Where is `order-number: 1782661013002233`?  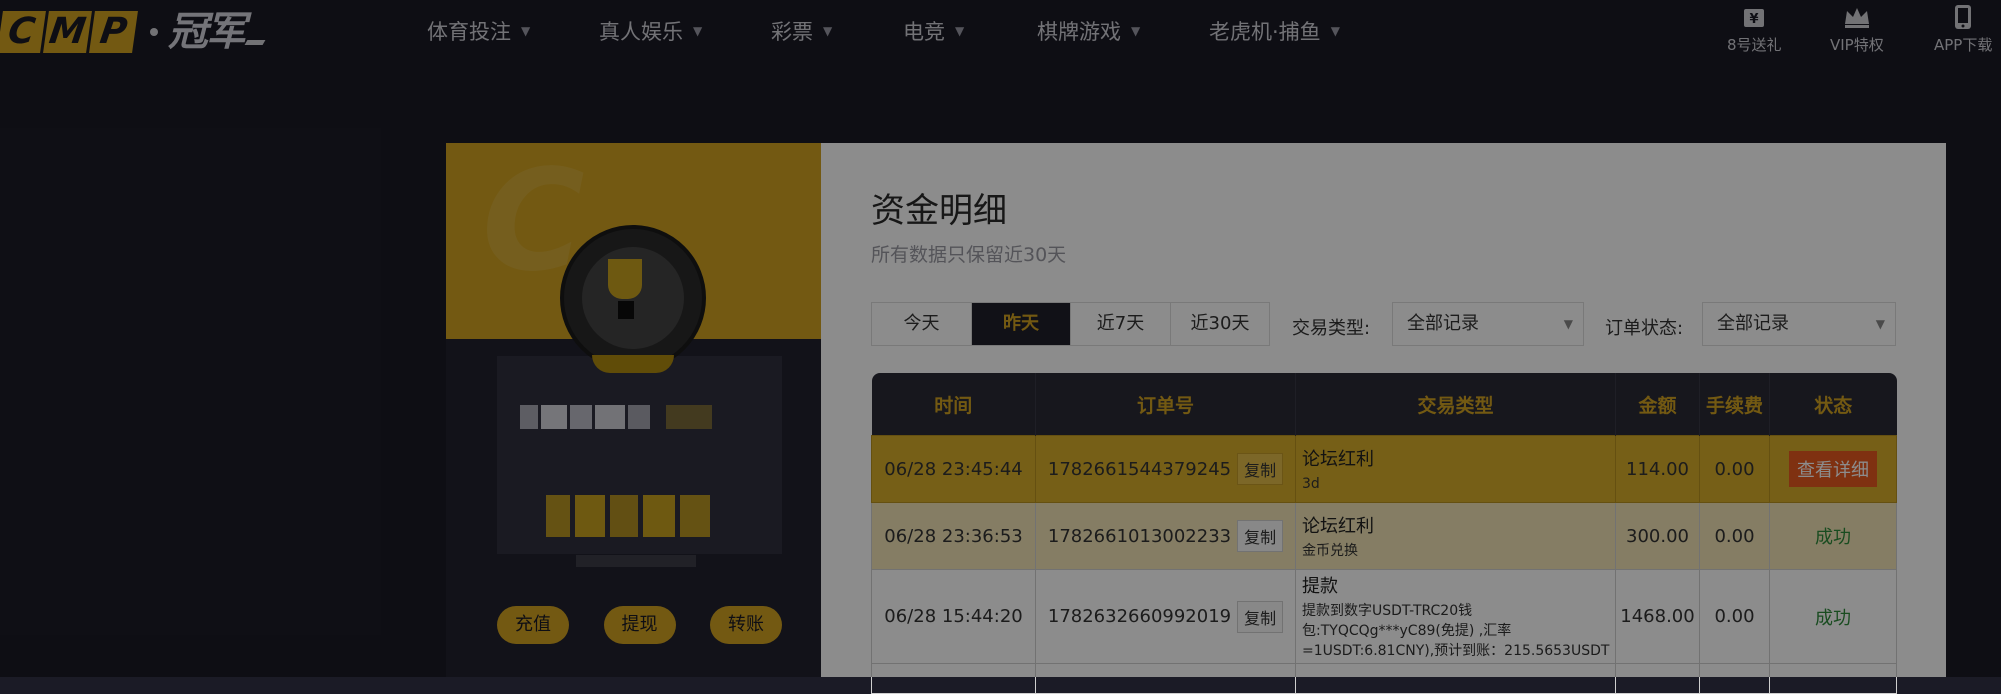 order-number: 1782661013002233 is located at coordinates (1139, 536).